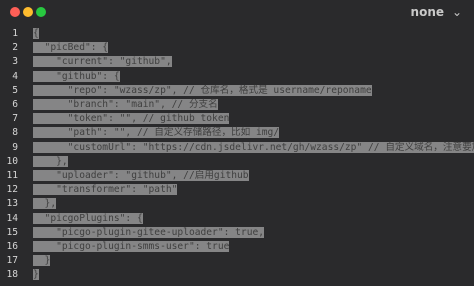 The width and height of the screenshot is (474, 286). I want to click on title-bar: none ⌄, so click(237, 12).